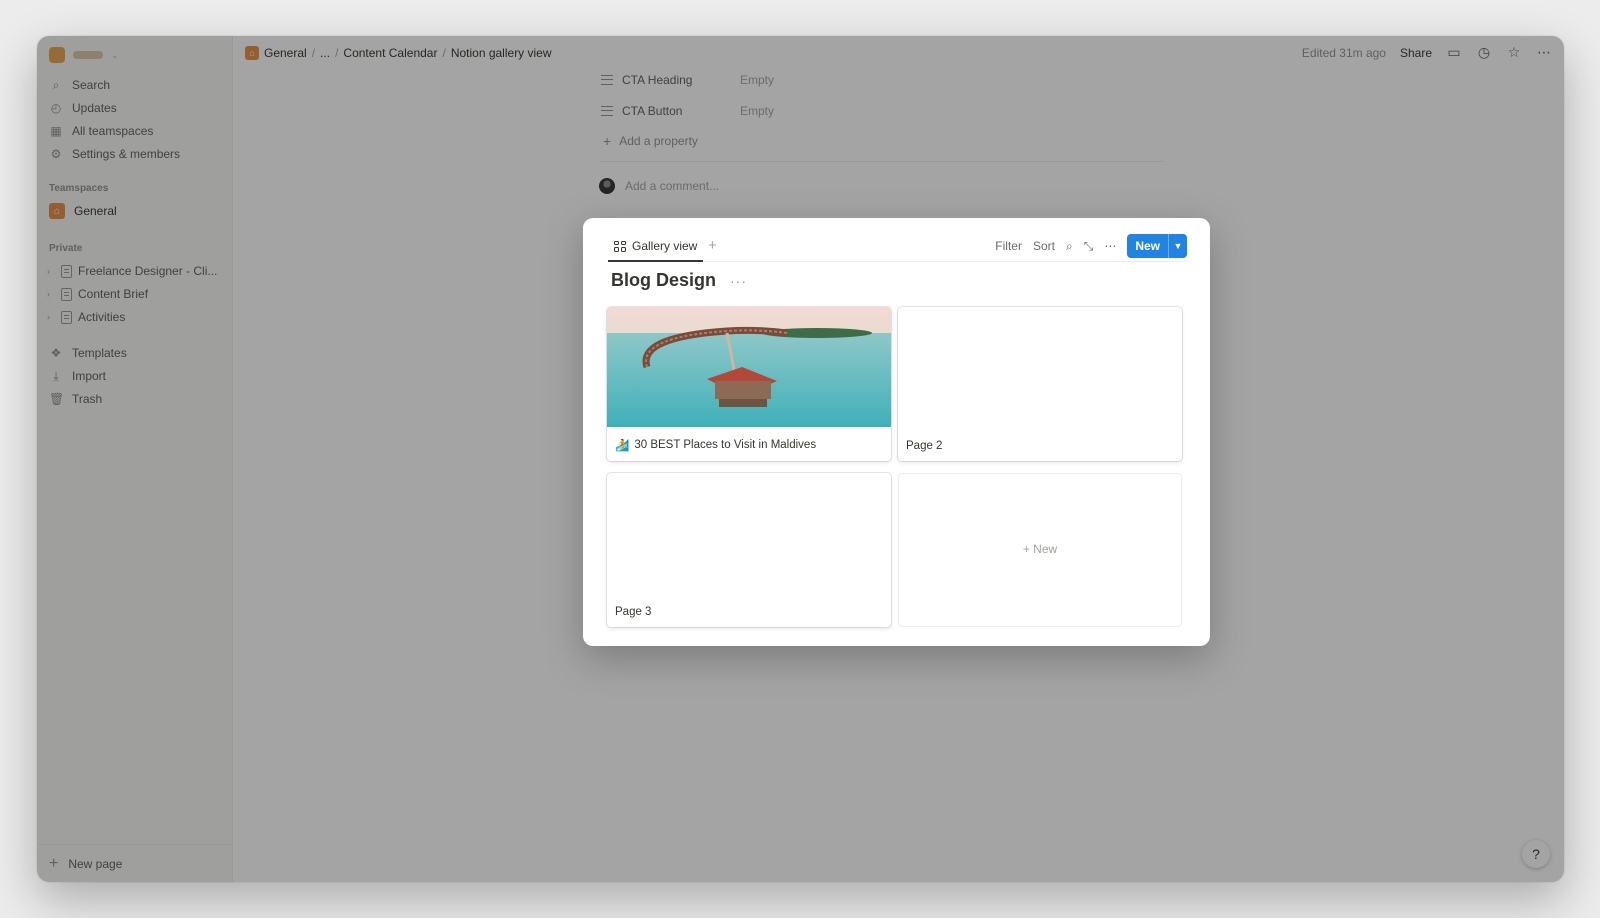 The height and width of the screenshot is (918, 1600). I want to click on new-card-button: + New, so click(1040, 550).